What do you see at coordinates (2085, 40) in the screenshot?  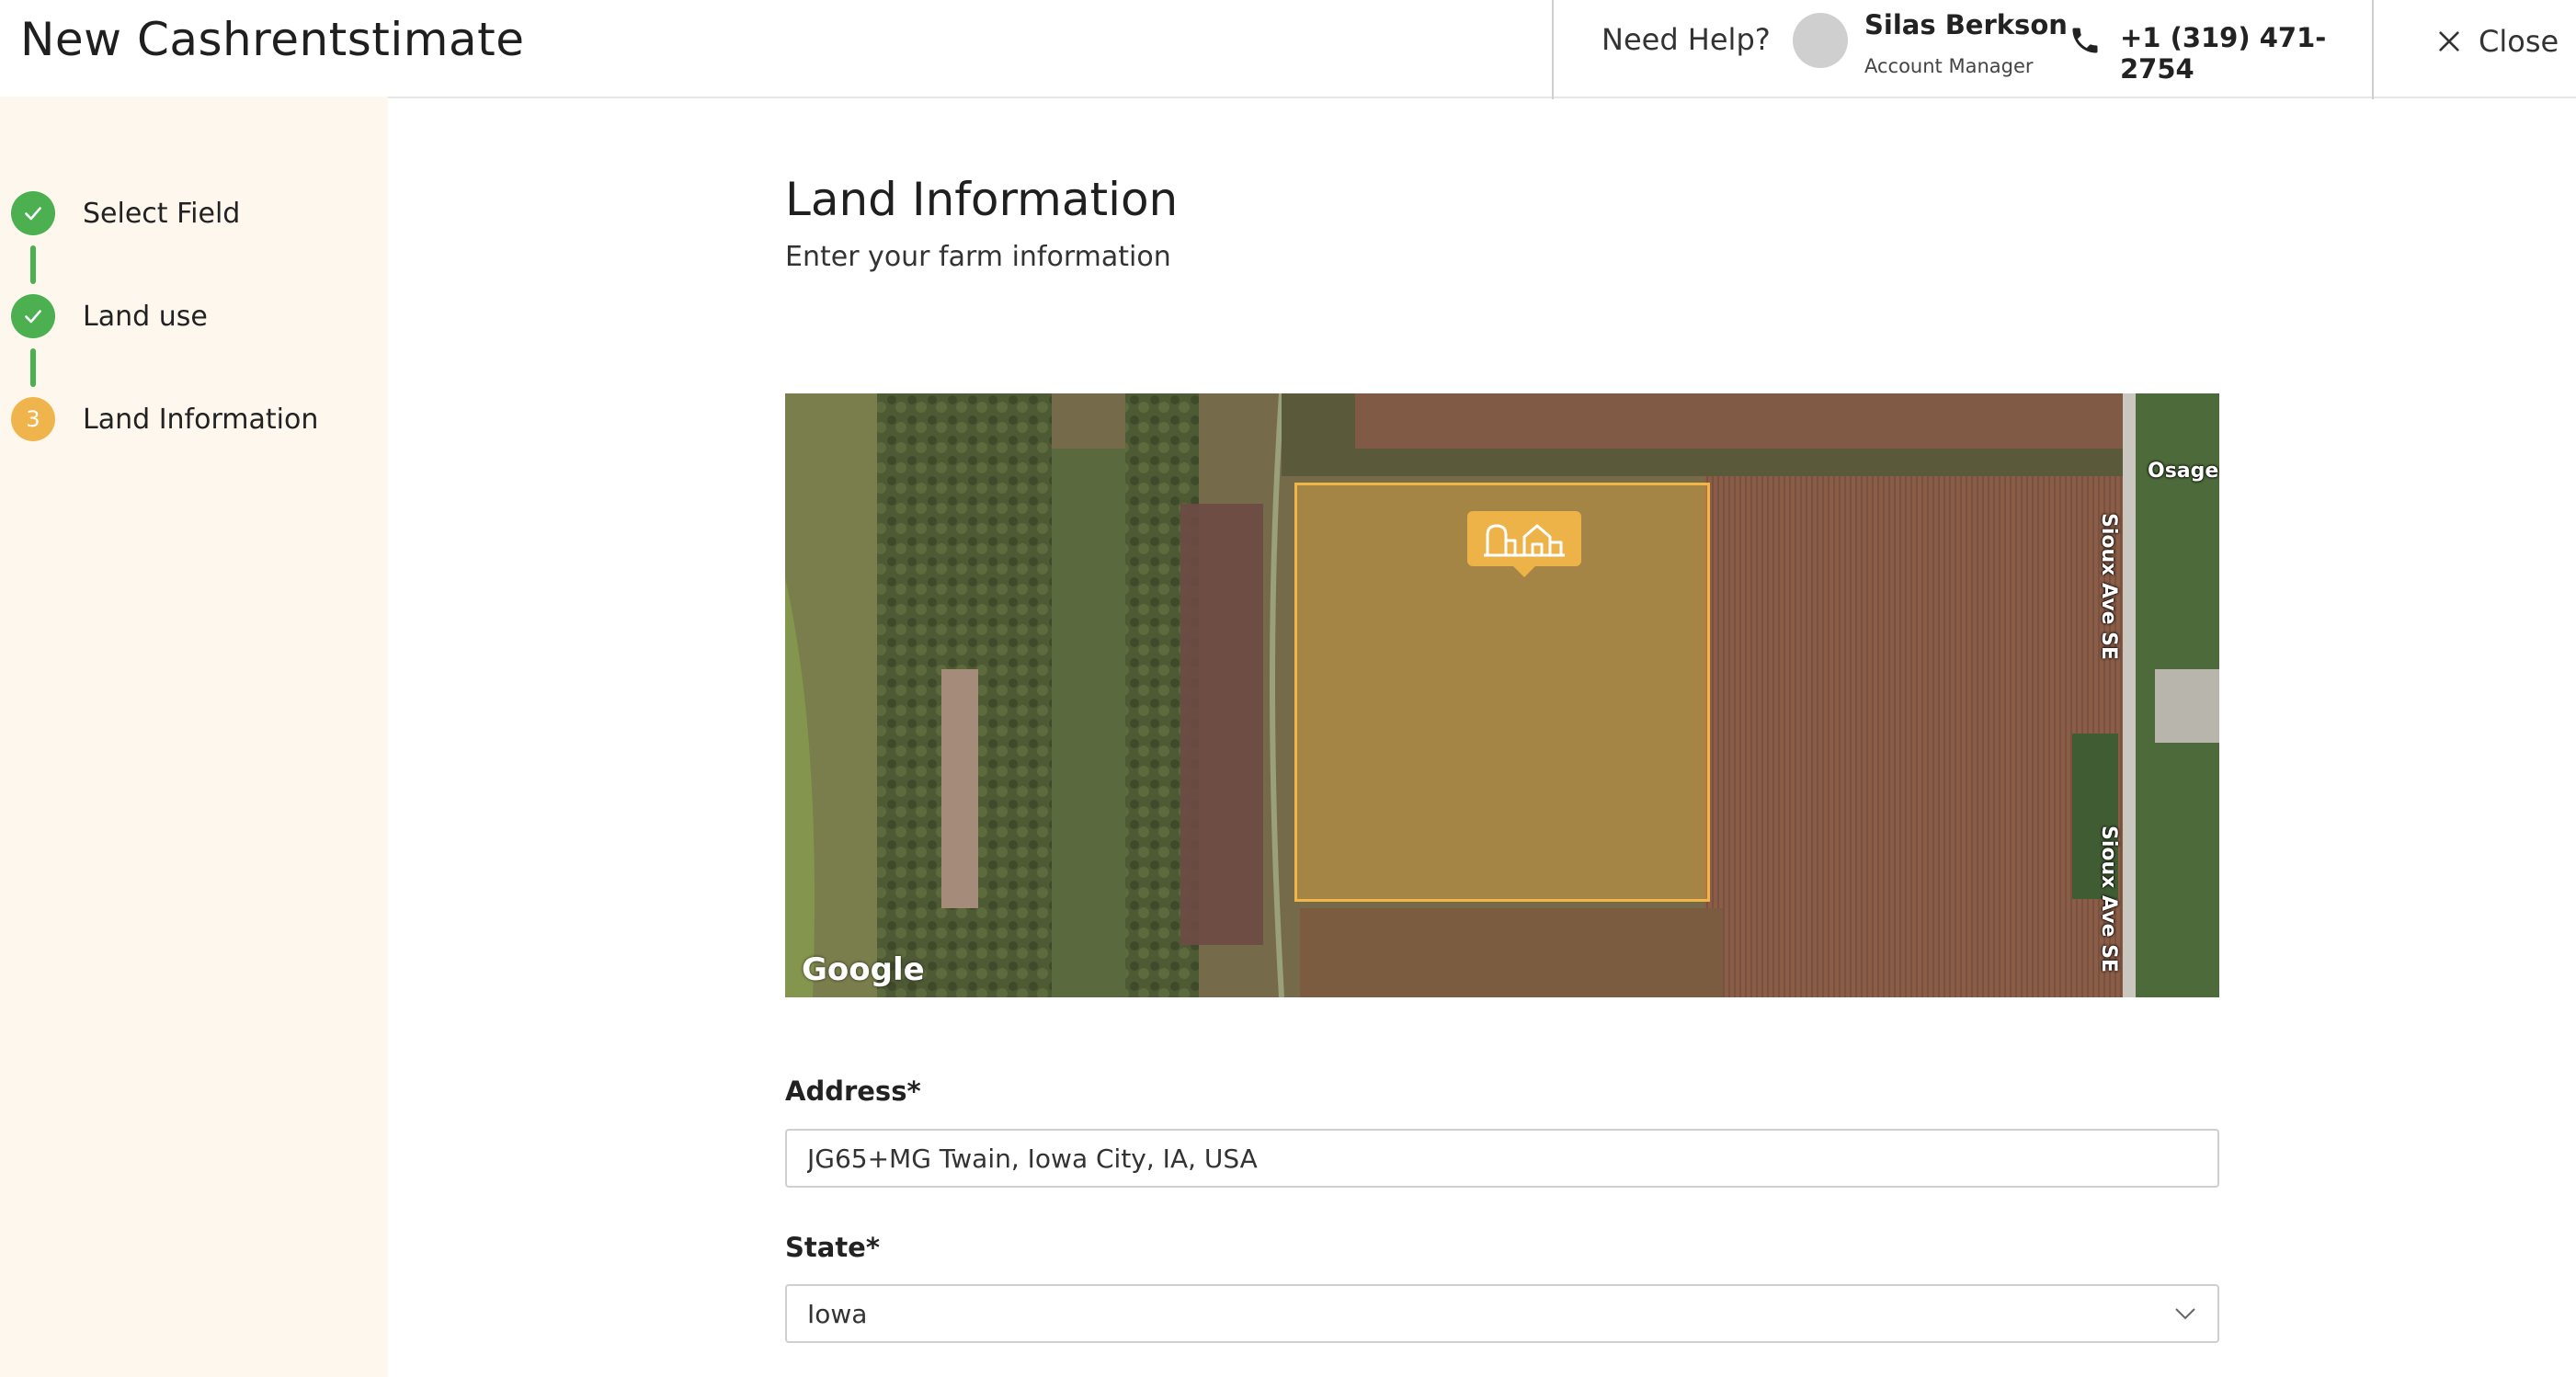 I see `phone-icon` at bounding box center [2085, 40].